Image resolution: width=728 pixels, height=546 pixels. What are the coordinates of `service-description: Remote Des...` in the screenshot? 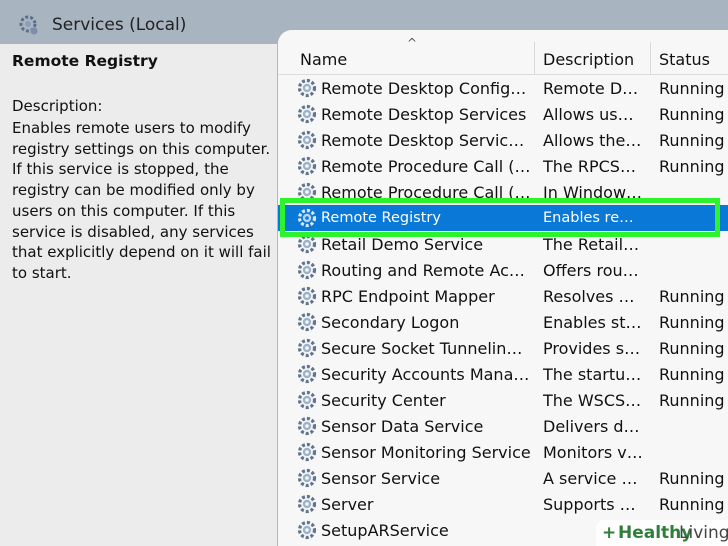 It's located at (593, 88).